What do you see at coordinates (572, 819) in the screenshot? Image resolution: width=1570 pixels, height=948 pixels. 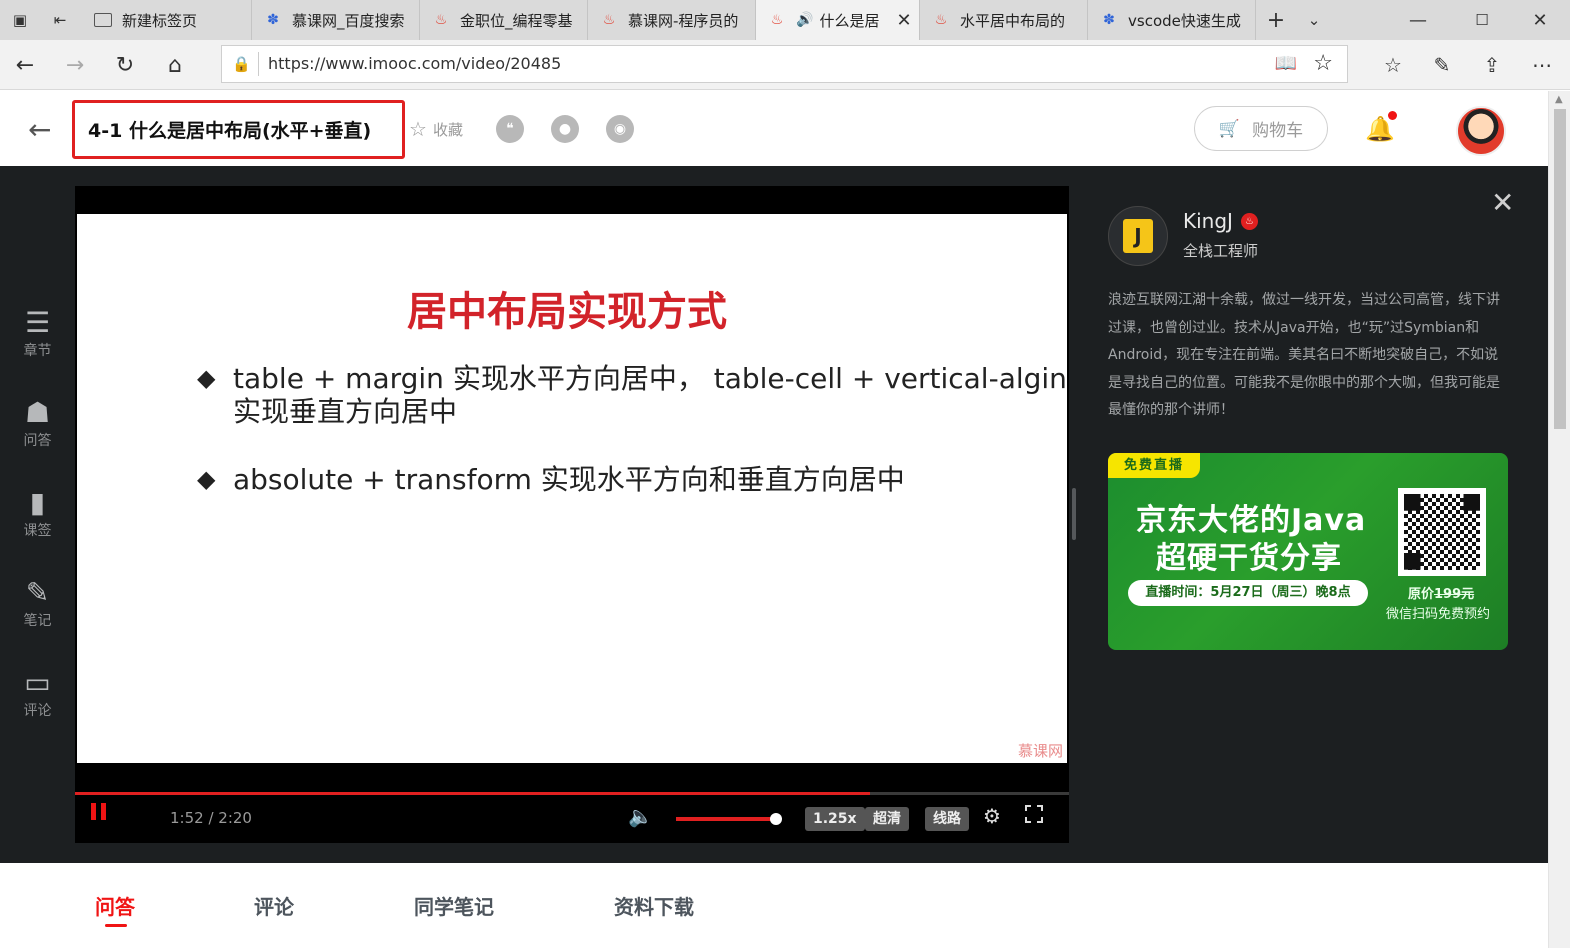 I see `video-controls: 1:52 / 2:20 🔈 1.25x 超清 线路 ⚙` at bounding box center [572, 819].